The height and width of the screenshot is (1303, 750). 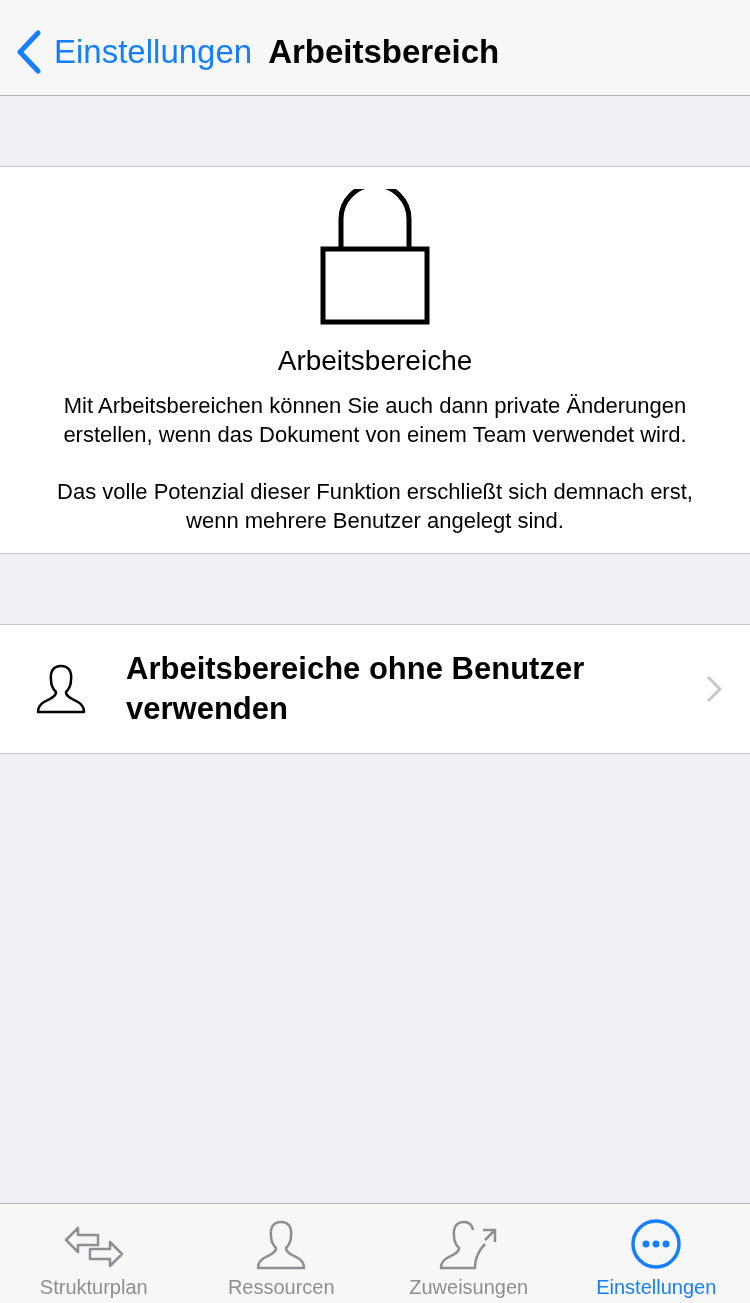 What do you see at coordinates (656, 1244) in the screenshot?
I see `more-icon` at bounding box center [656, 1244].